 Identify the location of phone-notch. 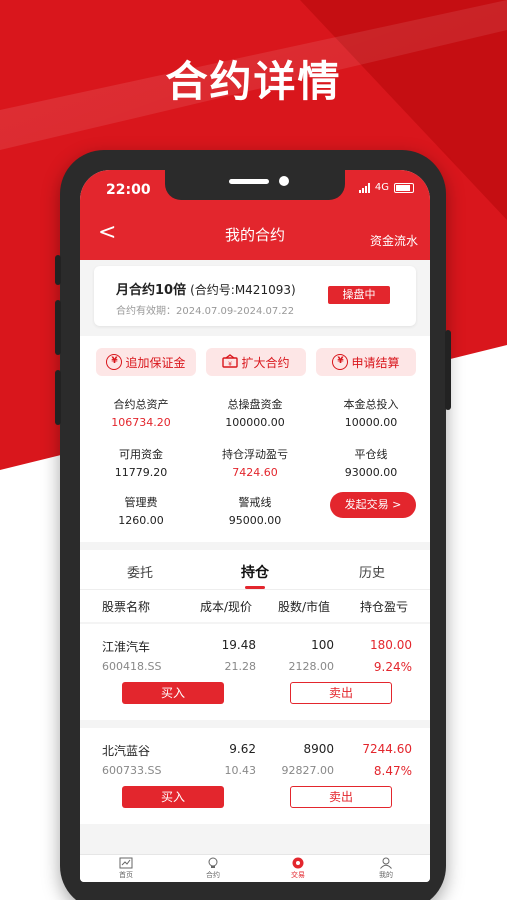
(255, 185).